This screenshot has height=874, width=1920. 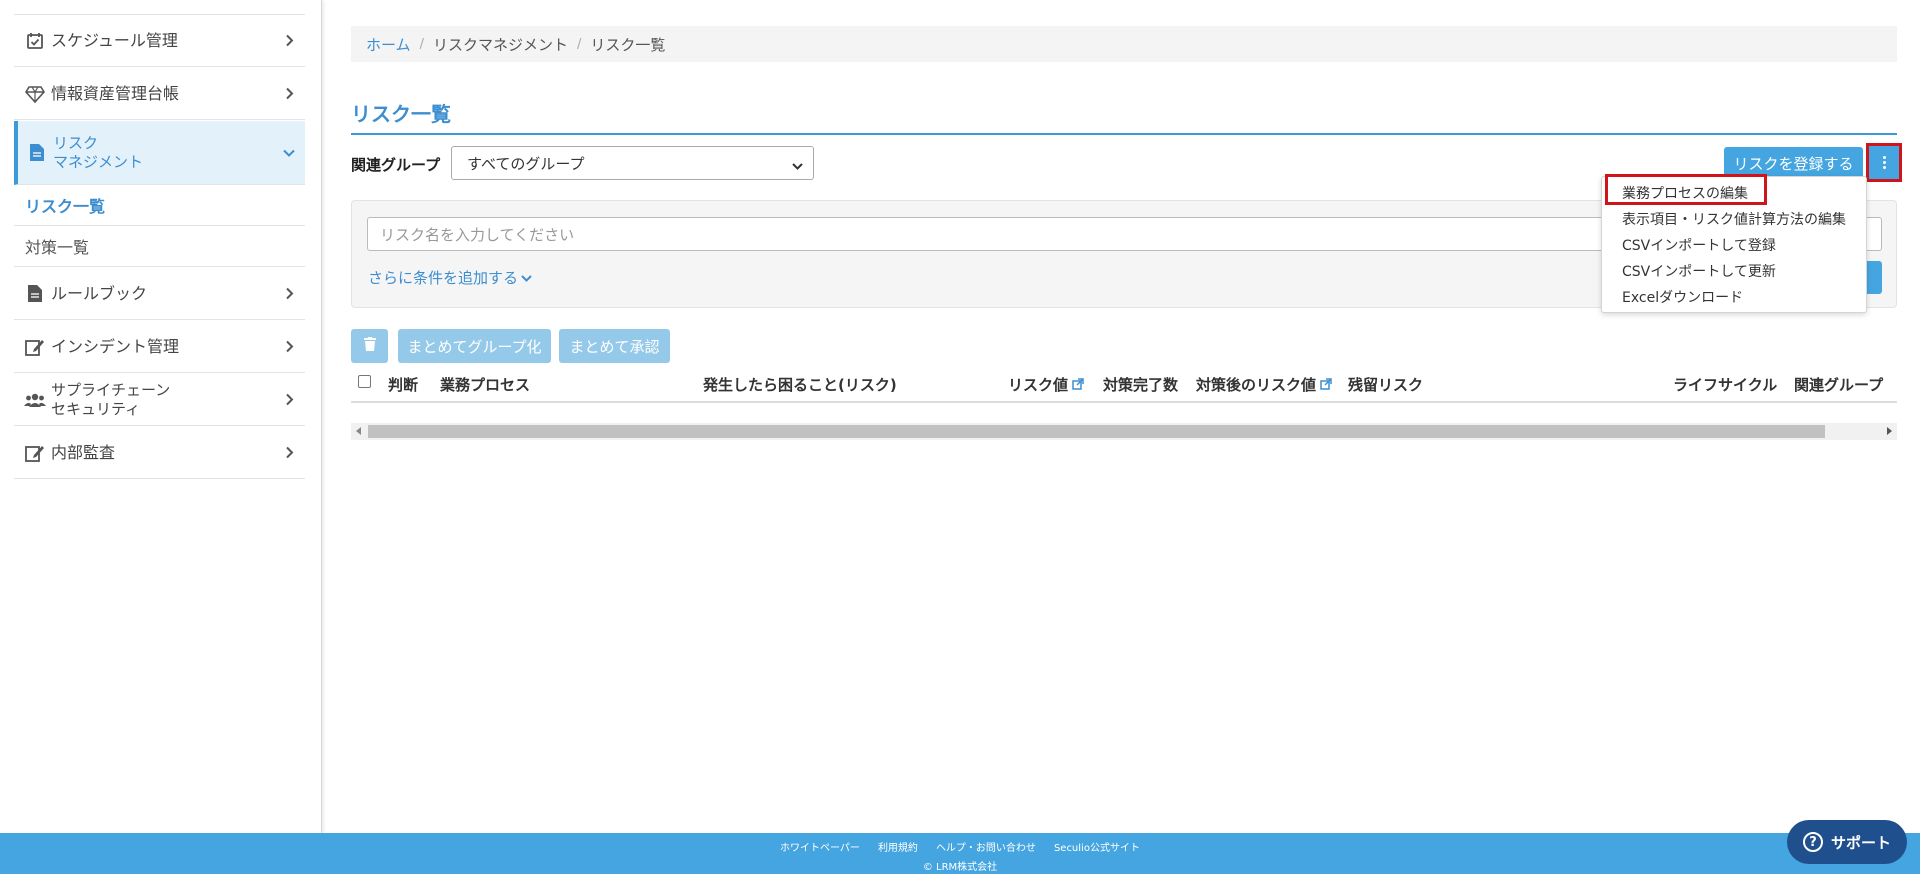 What do you see at coordinates (1124, 402) in the screenshot?
I see `table-header-divider` at bounding box center [1124, 402].